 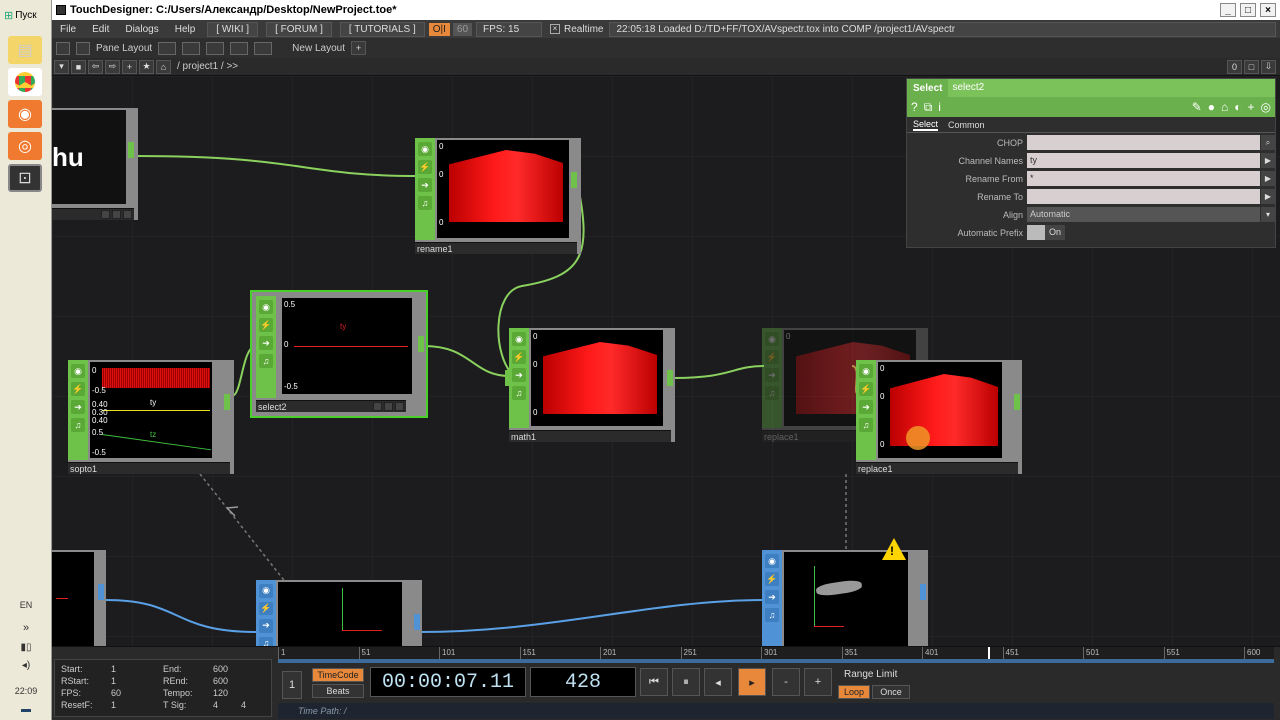 What do you see at coordinates (292, 685) in the screenshot?
I see `timeline-start-field: 1` at bounding box center [292, 685].